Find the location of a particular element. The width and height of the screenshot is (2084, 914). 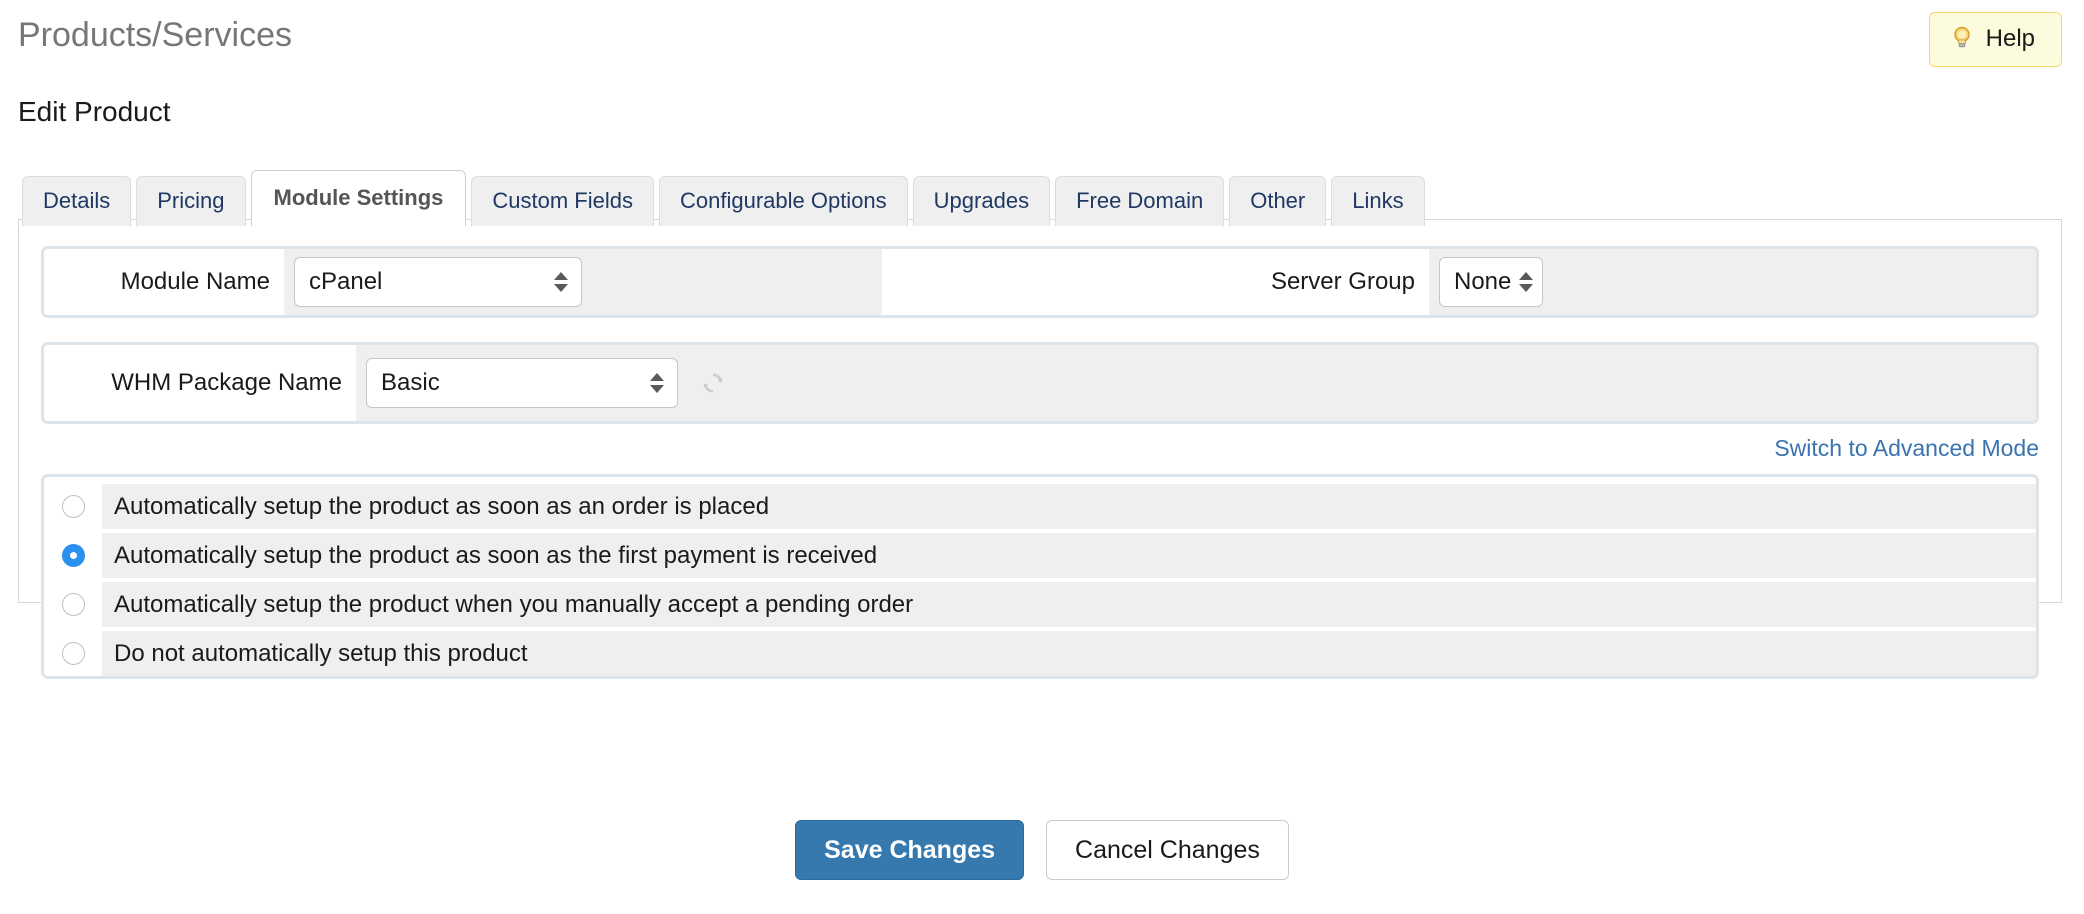

module-name-row: Module Name cPanel Server Group None is located at coordinates (1040, 282).